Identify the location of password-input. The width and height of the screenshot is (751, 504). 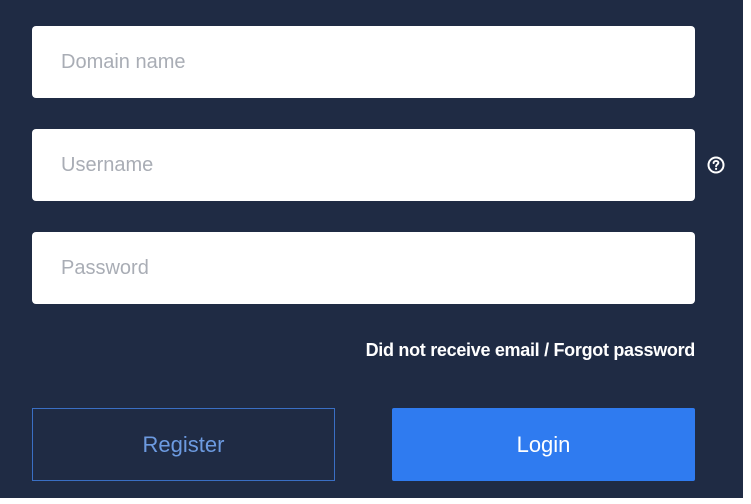
(363, 268).